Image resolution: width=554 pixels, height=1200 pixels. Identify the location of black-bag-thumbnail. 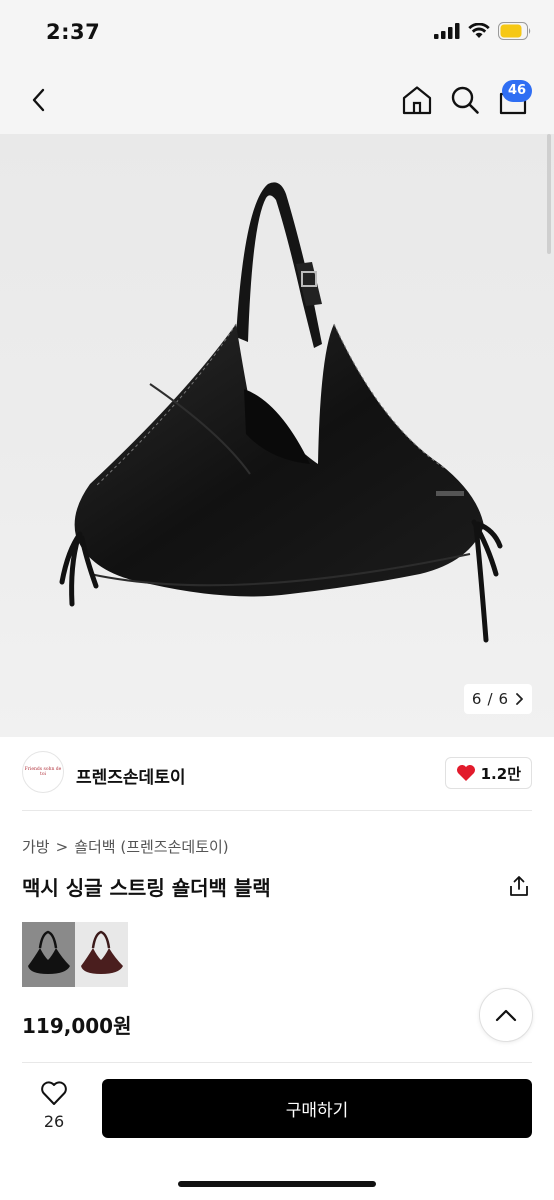
(49, 952).